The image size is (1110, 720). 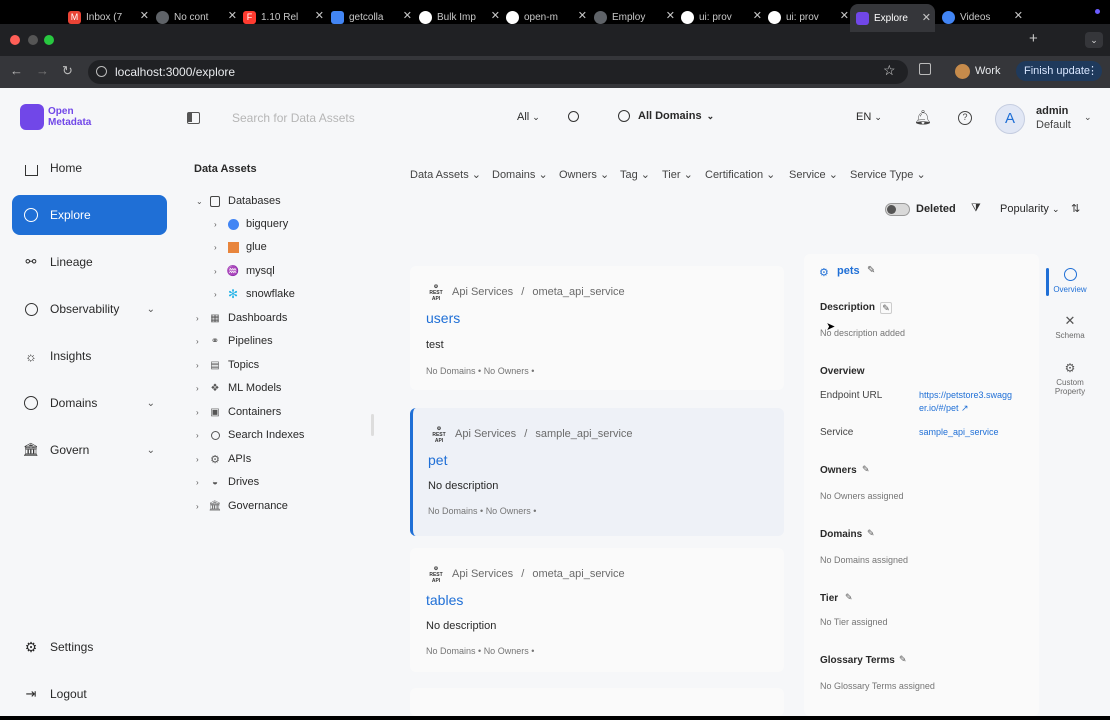 I want to click on result-title: tables, so click(x=444, y=600).